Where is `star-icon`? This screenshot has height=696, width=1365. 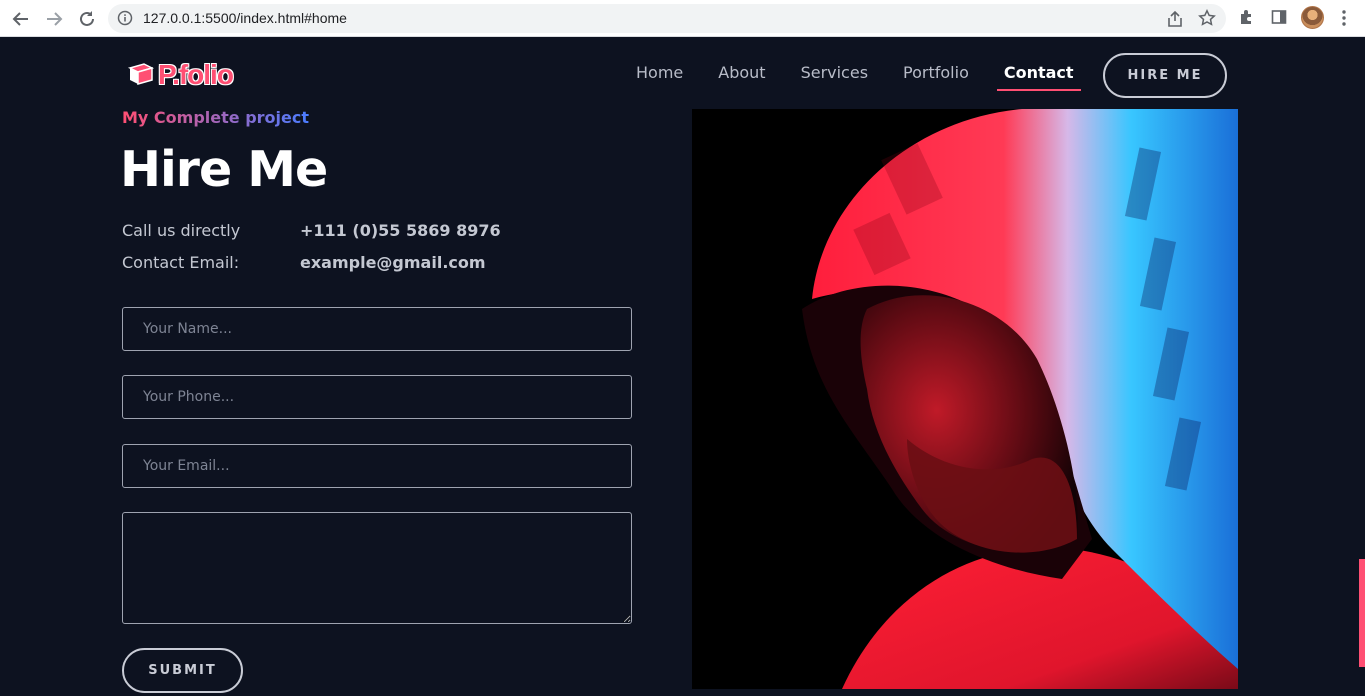
star-icon is located at coordinates (1207, 20).